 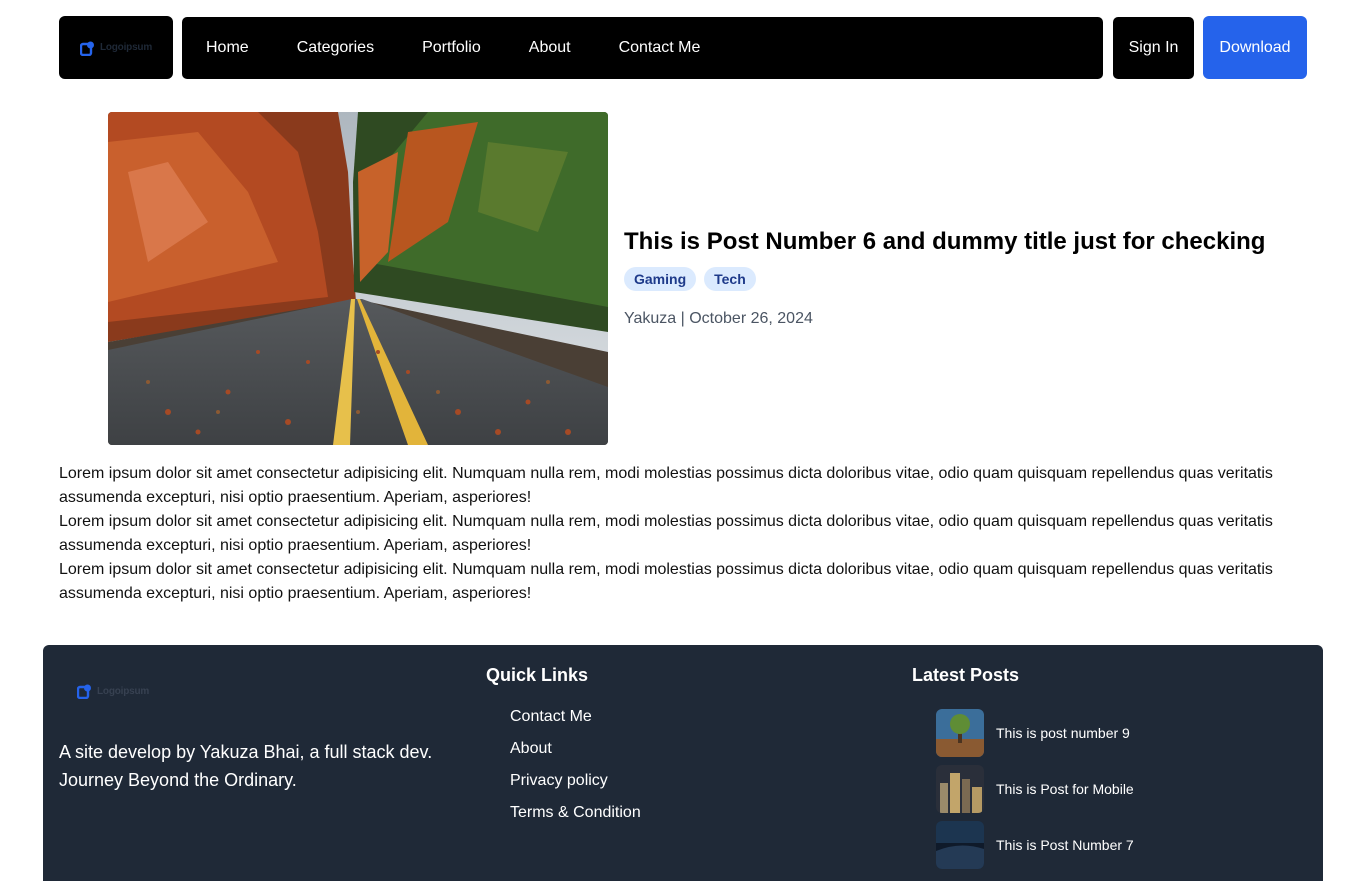 What do you see at coordinates (966, 675) in the screenshot?
I see `latest-posts-heading: Latest Posts` at bounding box center [966, 675].